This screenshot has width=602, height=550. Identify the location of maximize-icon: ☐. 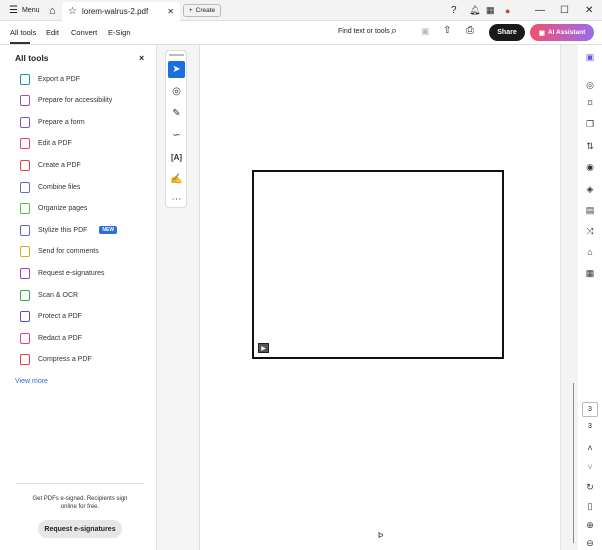
(564, 10).